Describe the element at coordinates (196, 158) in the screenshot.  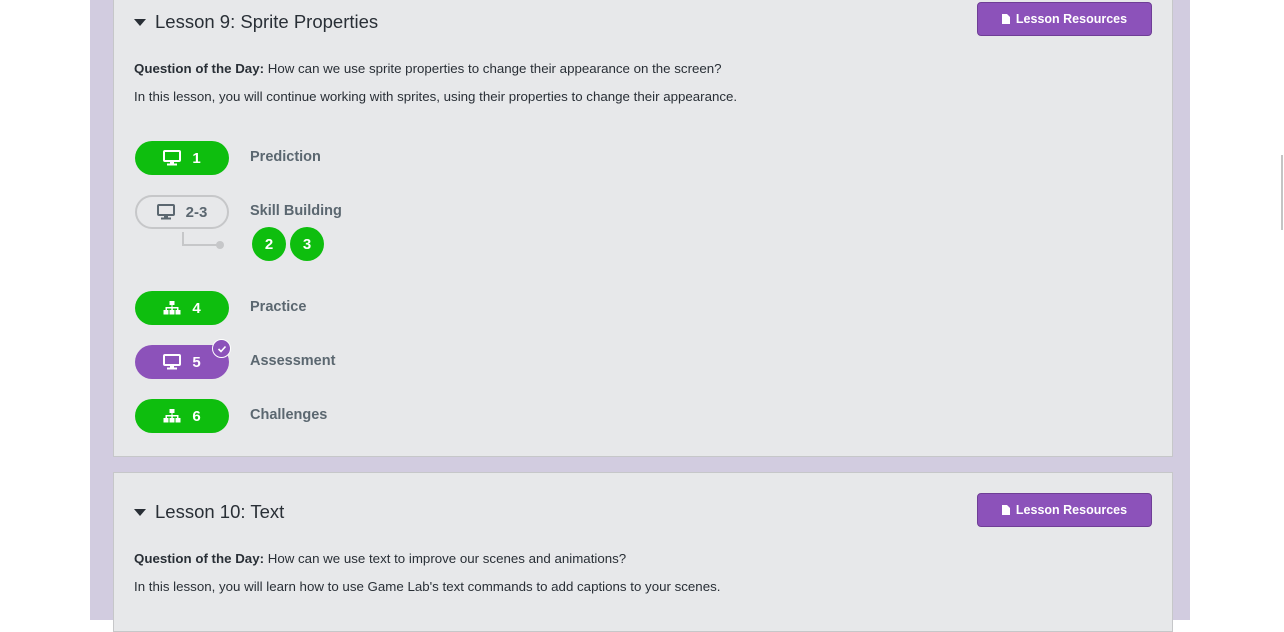
I see `level-number: 1` at that location.